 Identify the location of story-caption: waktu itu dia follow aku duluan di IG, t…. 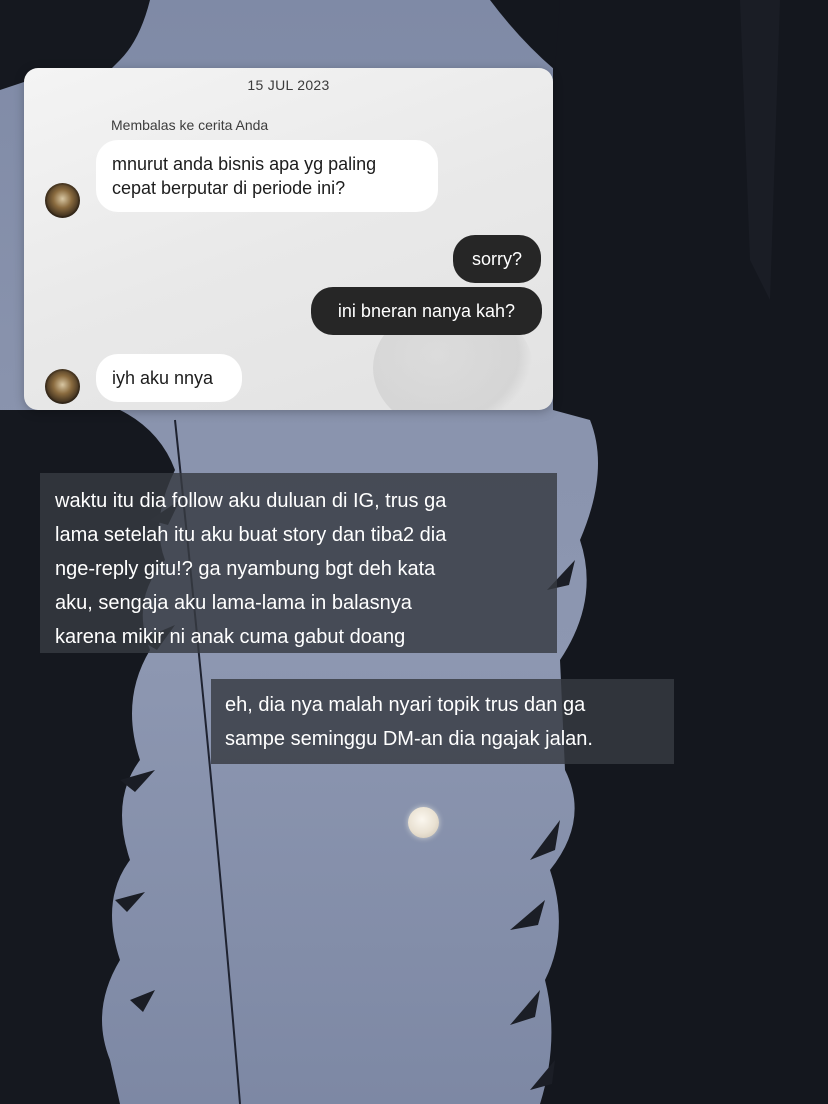
(298, 563).